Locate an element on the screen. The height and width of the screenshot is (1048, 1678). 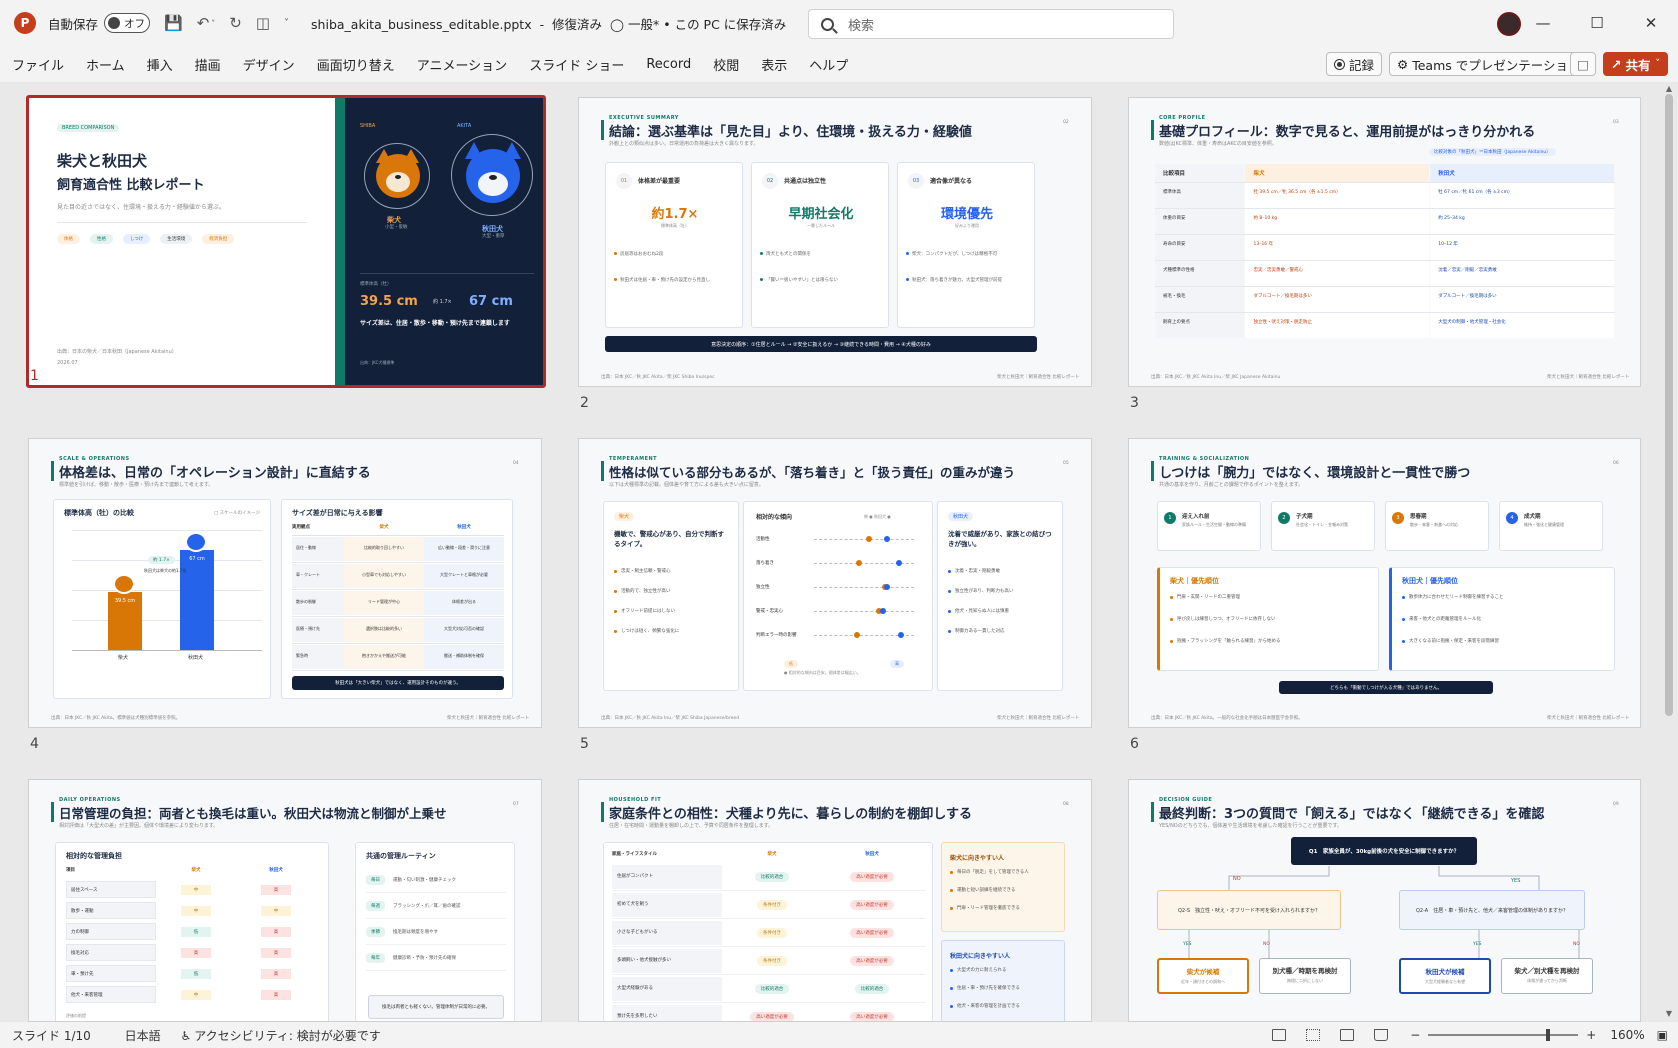
menu-9: 校閲 is located at coordinates (726, 64).